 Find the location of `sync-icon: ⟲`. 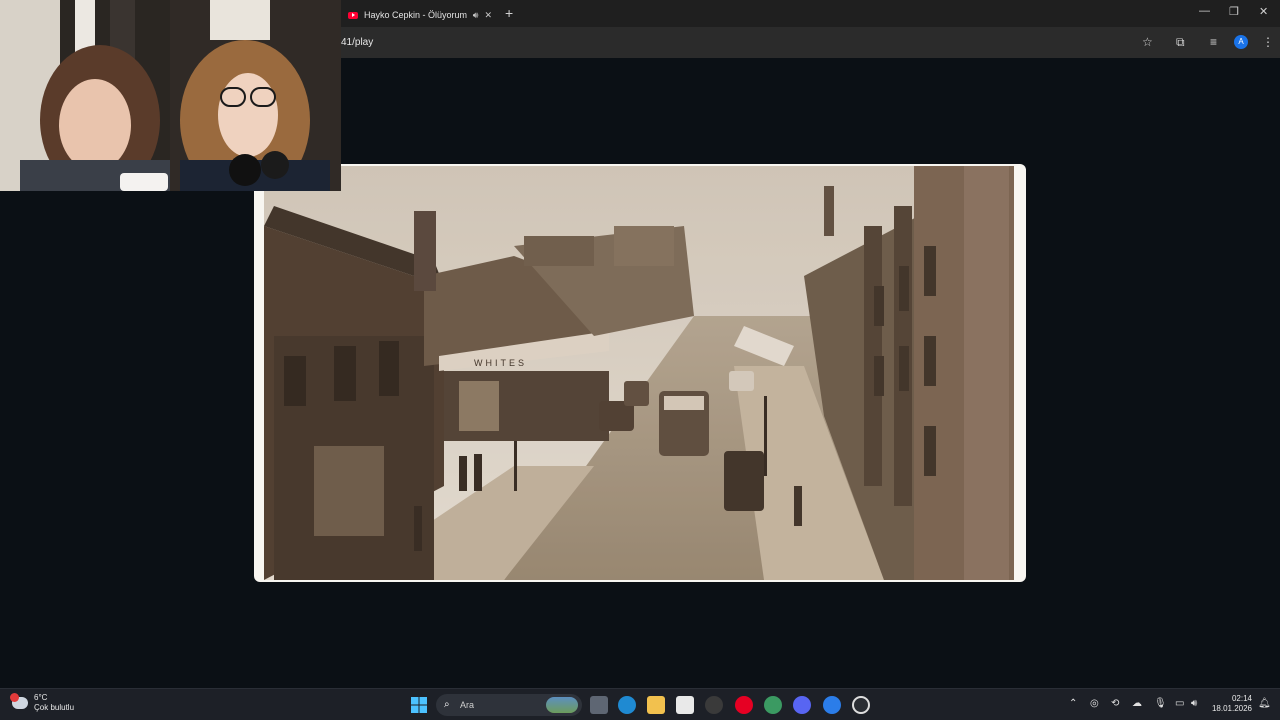

sync-icon: ⟲ is located at coordinates (1115, 703).